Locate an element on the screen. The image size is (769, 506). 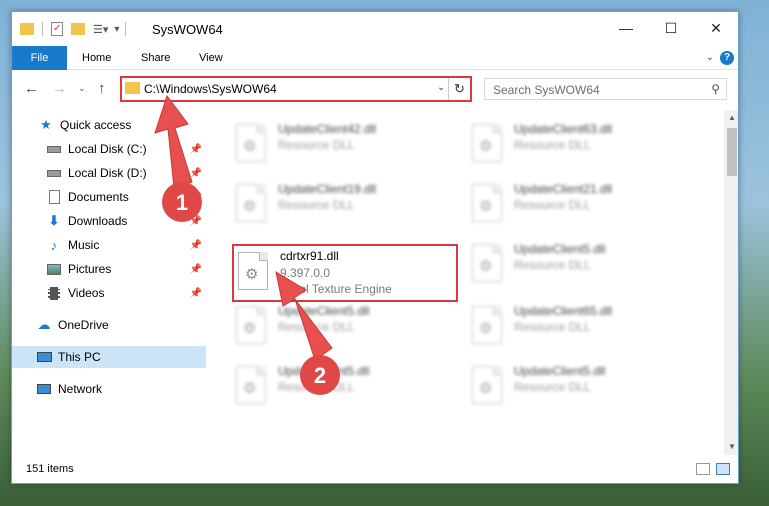
file-item: ⚙ UpdateClient42.dll Resource DLL is located at coordinates (338, 143).